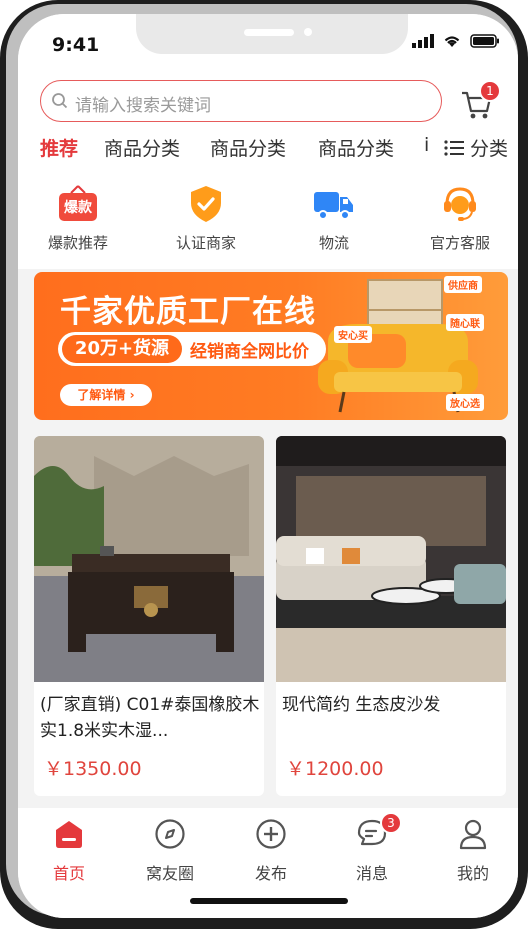 The image size is (530, 931). I want to click on learn-more-button: 了解详情 ›, so click(106, 395).